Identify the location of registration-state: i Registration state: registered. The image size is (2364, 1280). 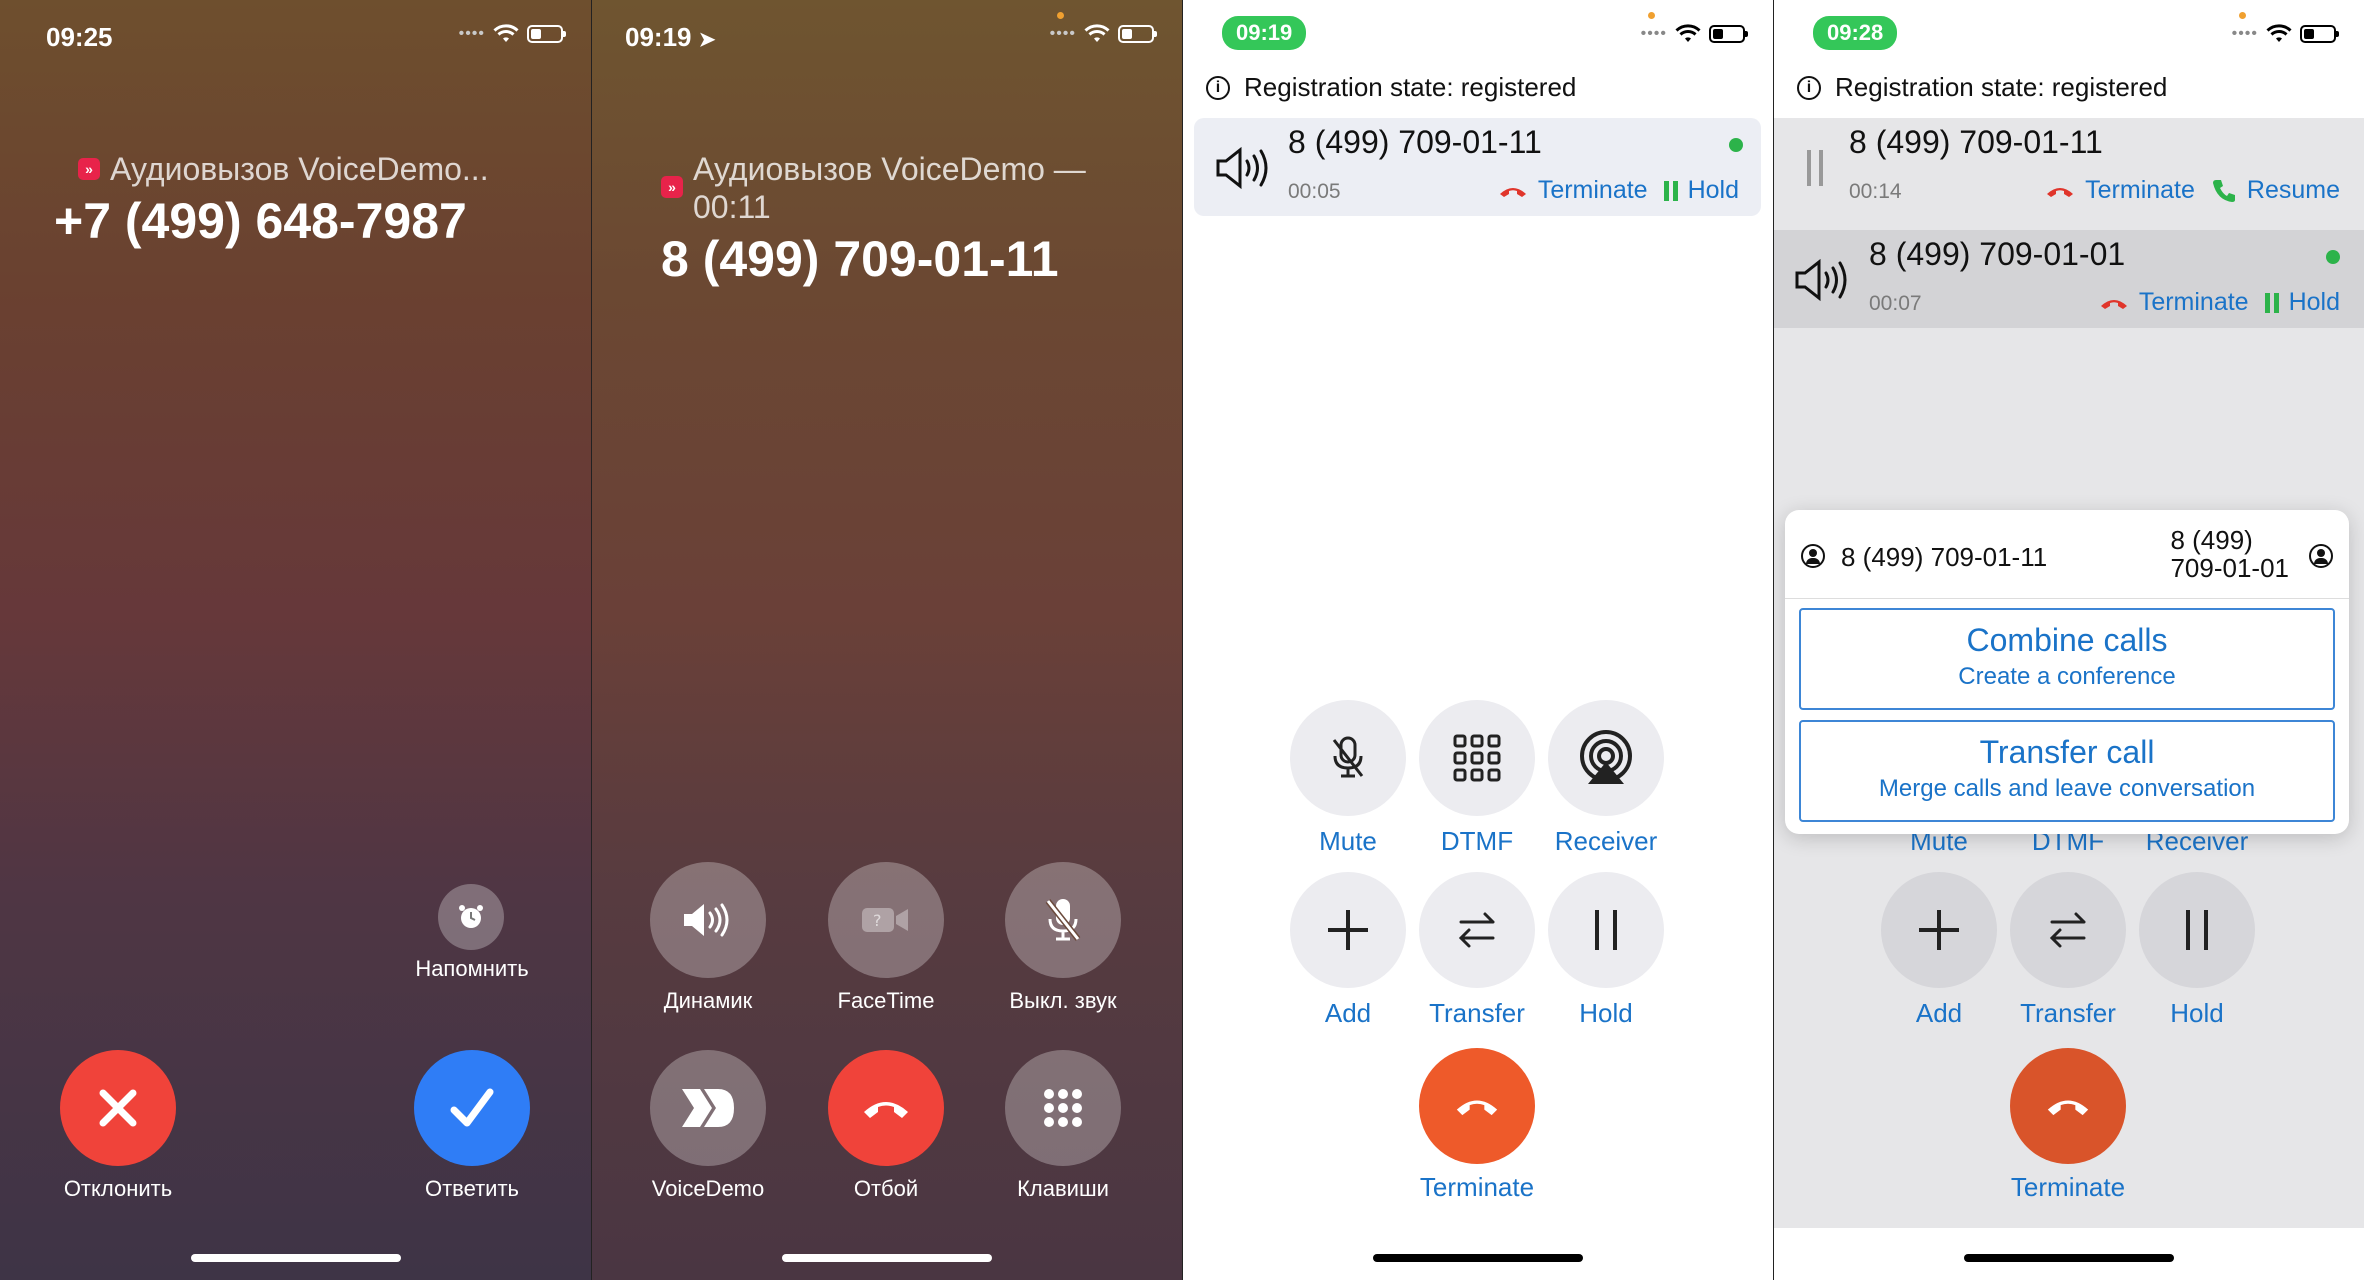
(1391, 87).